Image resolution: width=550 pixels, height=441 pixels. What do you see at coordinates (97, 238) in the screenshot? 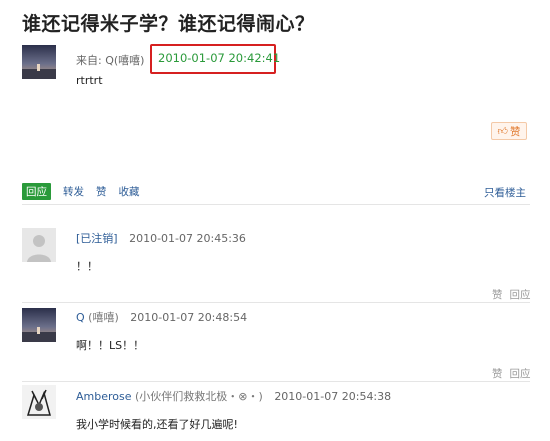
I see `comment-user: [已注销]` at bounding box center [97, 238].